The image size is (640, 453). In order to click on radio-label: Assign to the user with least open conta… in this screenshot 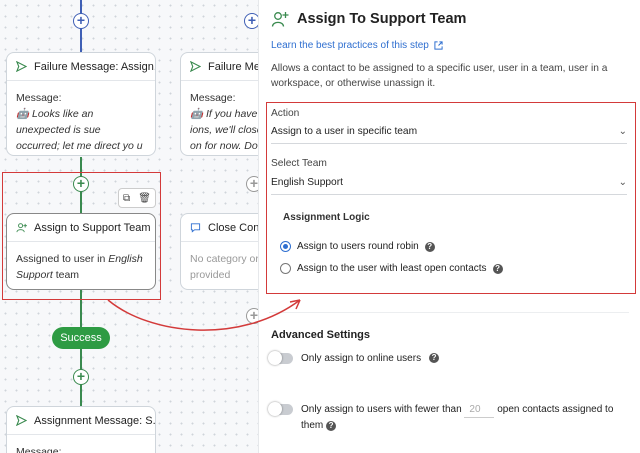, I will do `click(392, 268)`.